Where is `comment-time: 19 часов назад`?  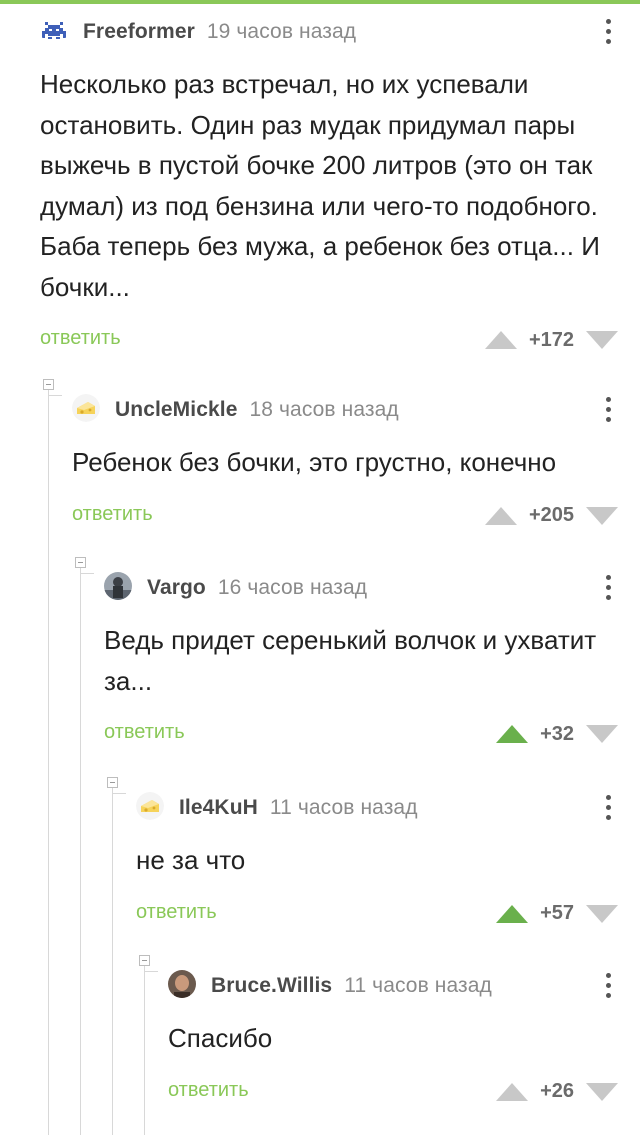 comment-time: 19 часов назад is located at coordinates (281, 31).